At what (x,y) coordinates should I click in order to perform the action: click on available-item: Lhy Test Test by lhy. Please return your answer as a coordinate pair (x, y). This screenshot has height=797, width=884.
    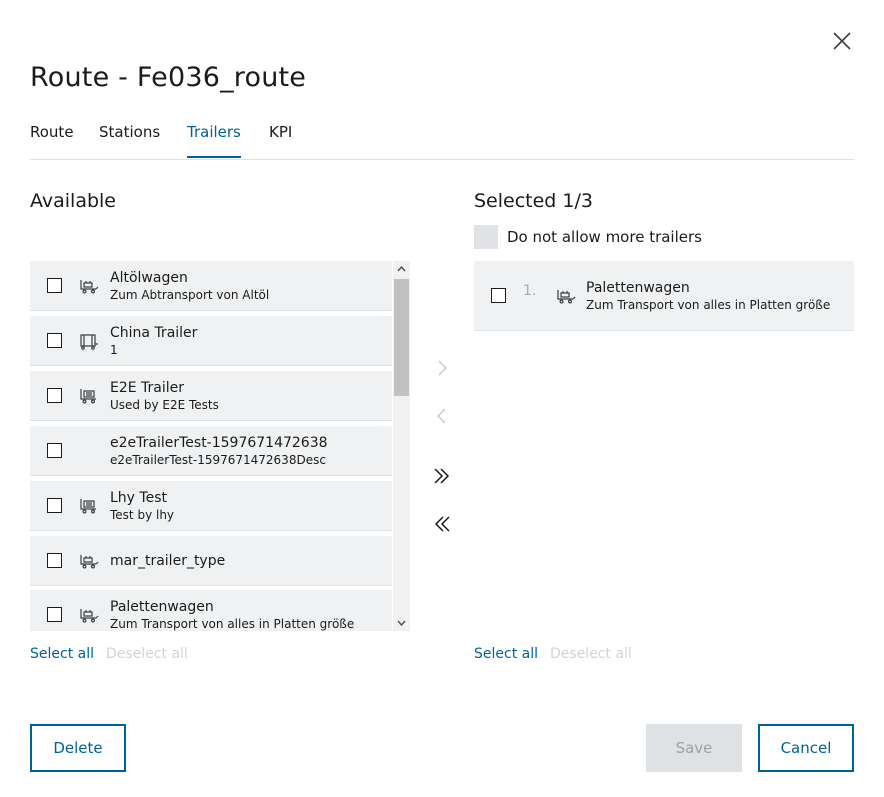
    Looking at the image, I should click on (211, 506).